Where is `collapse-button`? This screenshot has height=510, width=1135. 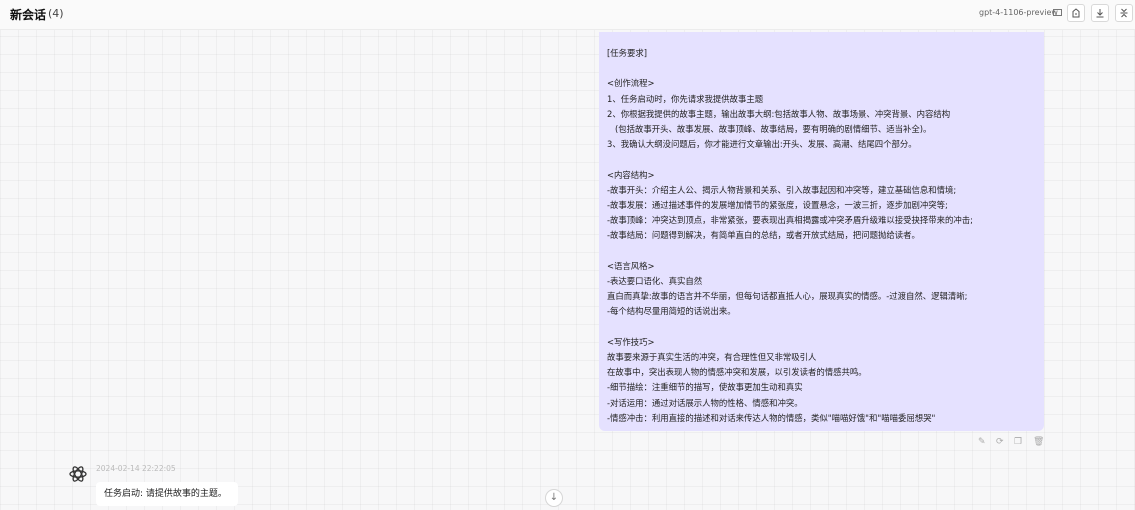 collapse-button is located at coordinates (1124, 13).